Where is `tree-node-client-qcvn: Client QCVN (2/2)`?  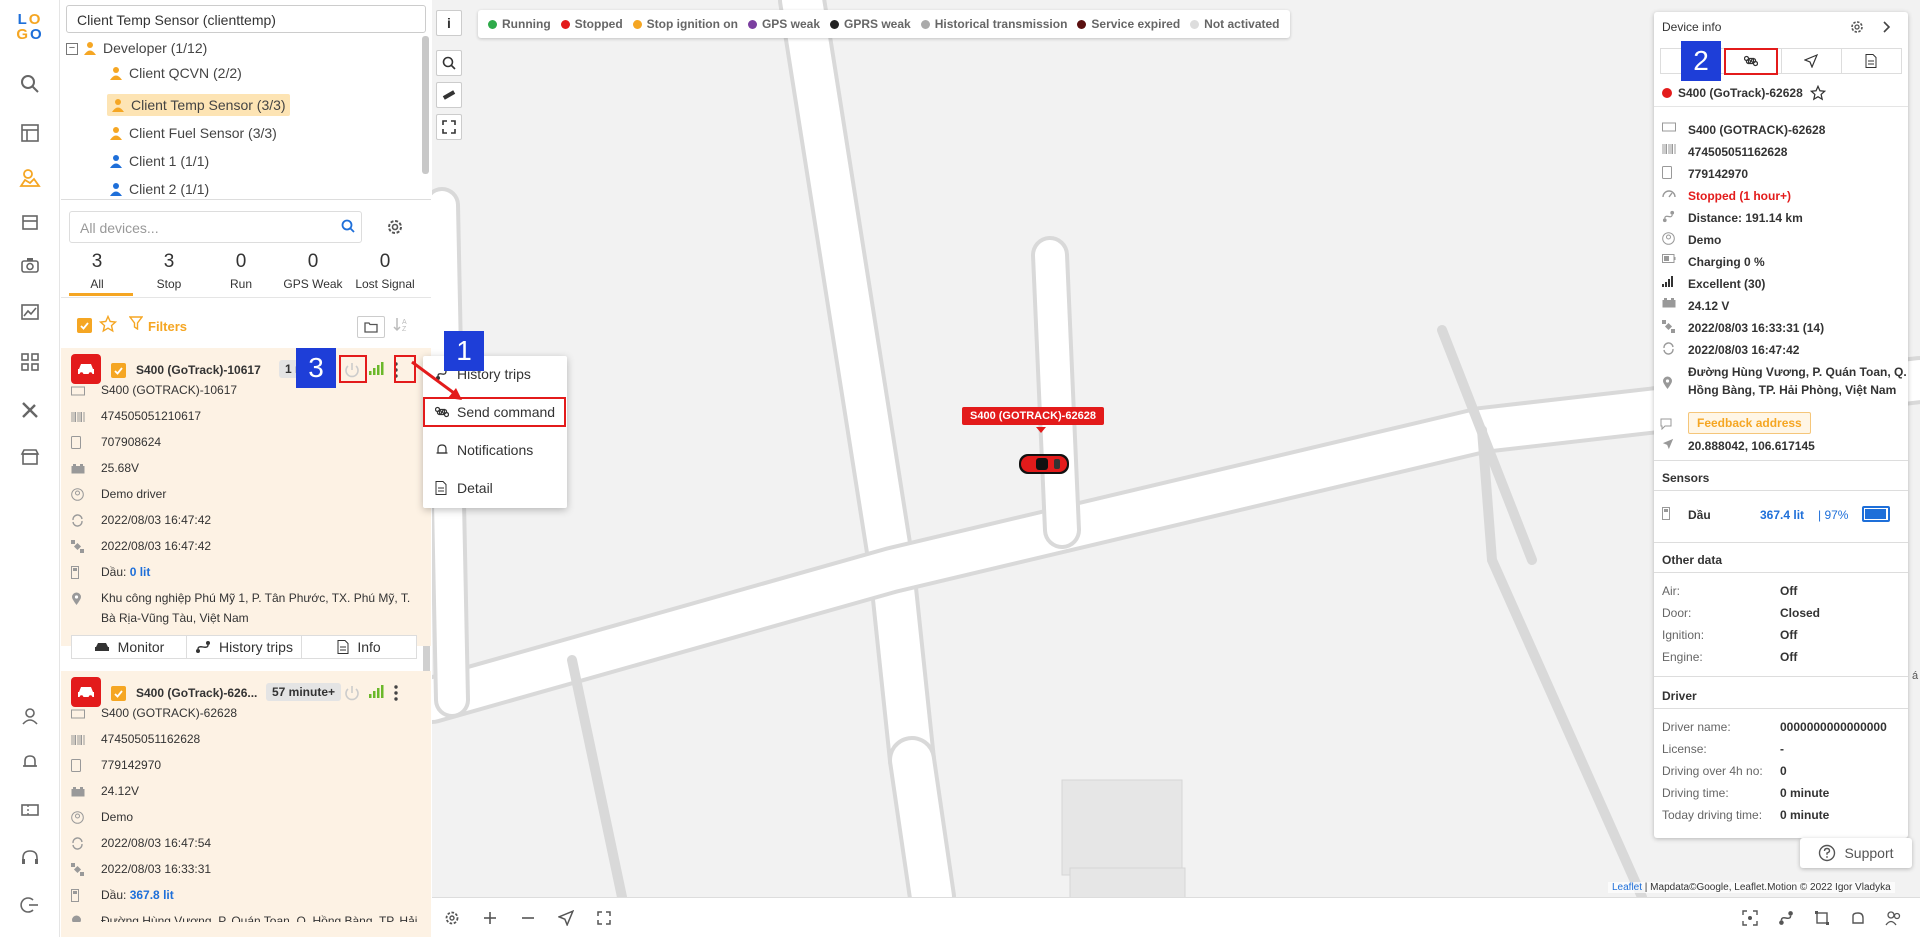 tree-node-client-qcvn: Client QCVN (2/2) is located at coordinates (175, 73).